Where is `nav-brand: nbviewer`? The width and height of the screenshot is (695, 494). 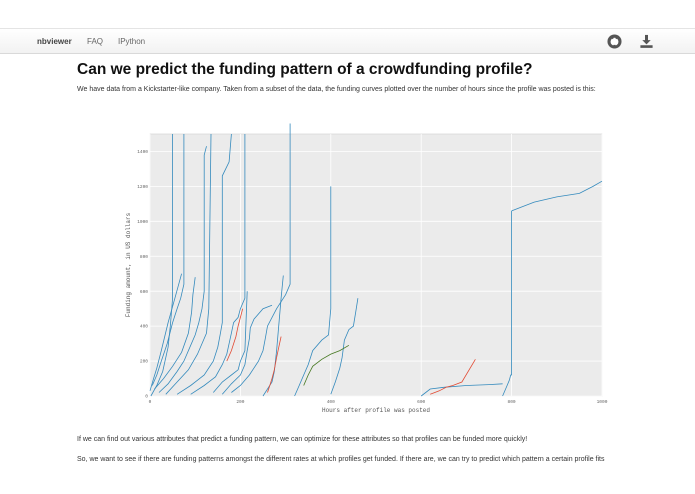
nav-brand: nbviewer is located at coordinates (54, 41).